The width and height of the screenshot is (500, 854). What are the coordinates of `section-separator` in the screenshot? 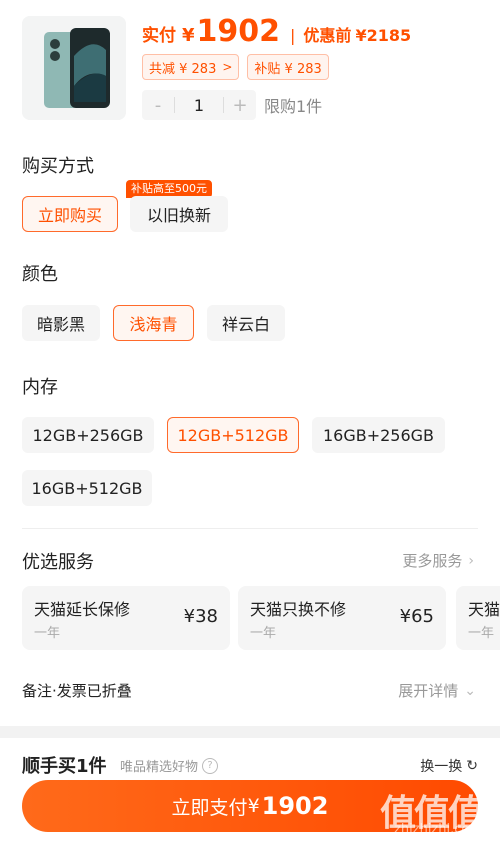 It's located at (250, 732).